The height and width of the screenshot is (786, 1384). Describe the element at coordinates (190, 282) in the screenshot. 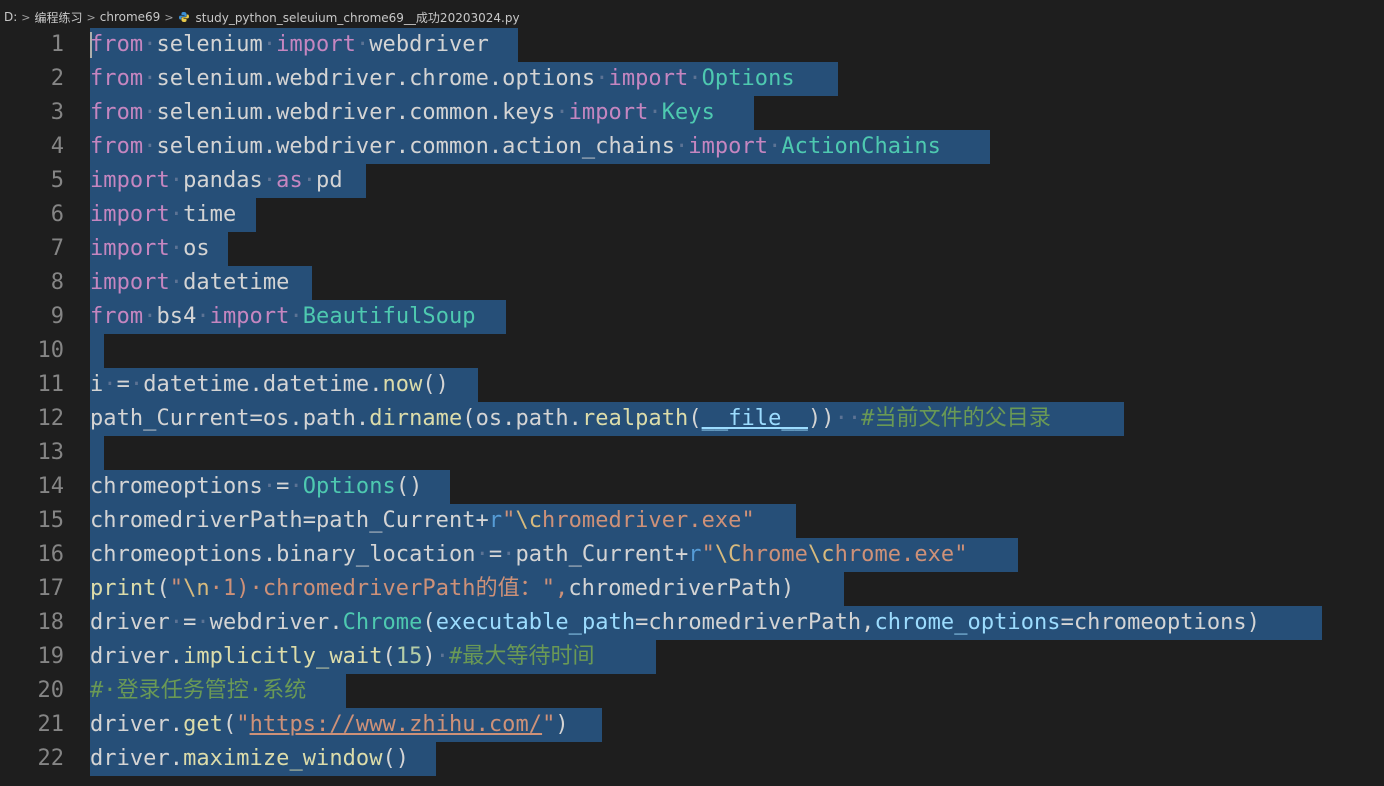

I see `code-text: import·datetime` at that location.